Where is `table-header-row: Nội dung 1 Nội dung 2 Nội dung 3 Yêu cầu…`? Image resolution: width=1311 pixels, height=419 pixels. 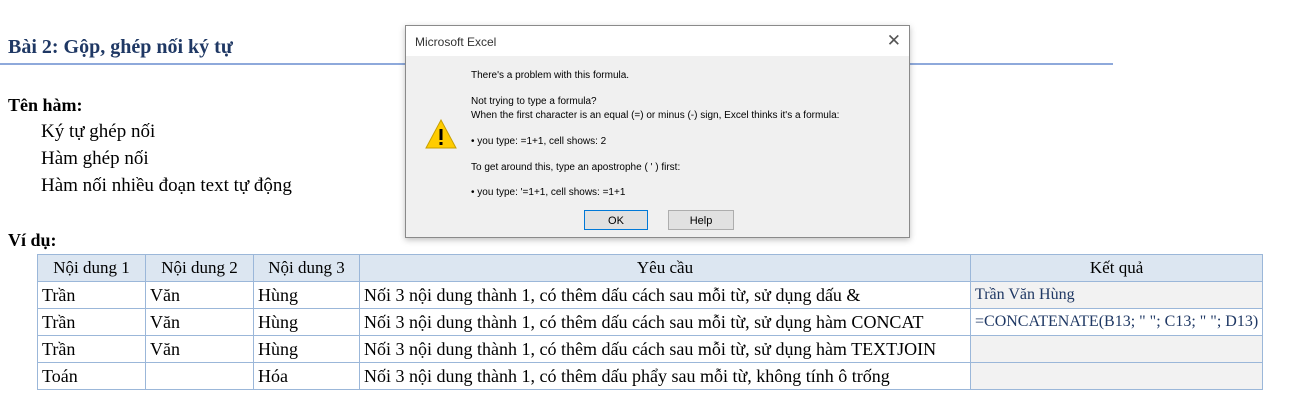
table-header-row: Nội dung 1 Nội dung 2 Nội dung 3 Yêu cầu… is located at coordinates (650, 268).